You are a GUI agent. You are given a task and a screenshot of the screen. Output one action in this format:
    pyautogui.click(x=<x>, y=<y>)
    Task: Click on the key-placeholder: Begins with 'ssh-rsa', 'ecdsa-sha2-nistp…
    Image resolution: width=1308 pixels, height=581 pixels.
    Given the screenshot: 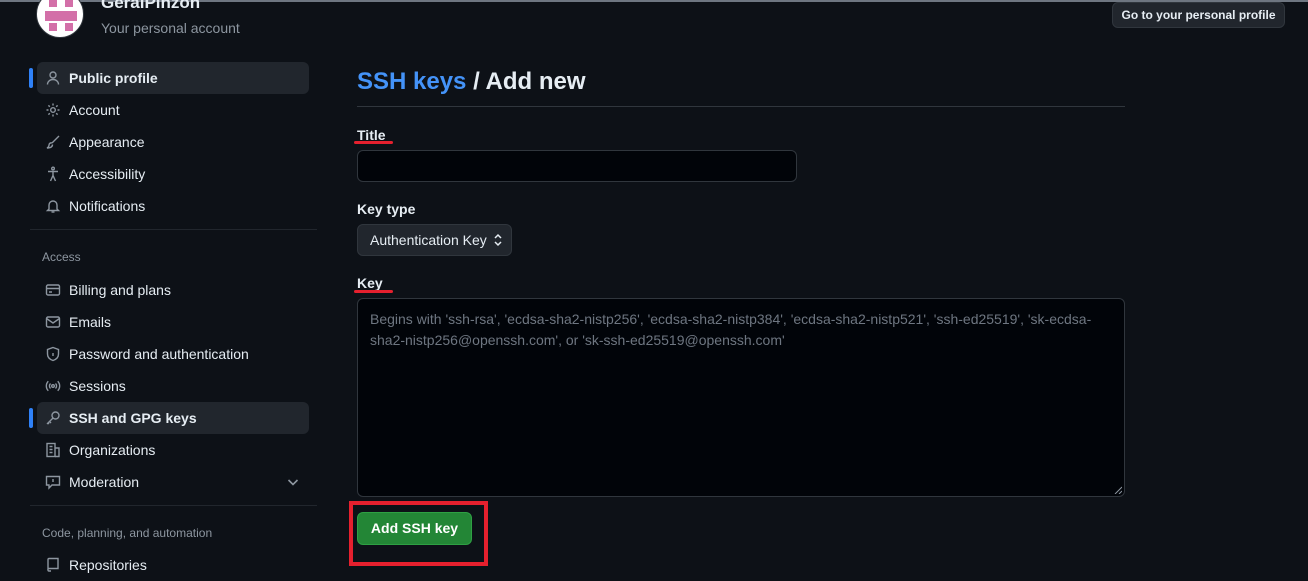 What is the action you would take?
    pyautogui.click(x=731, y=329)
    